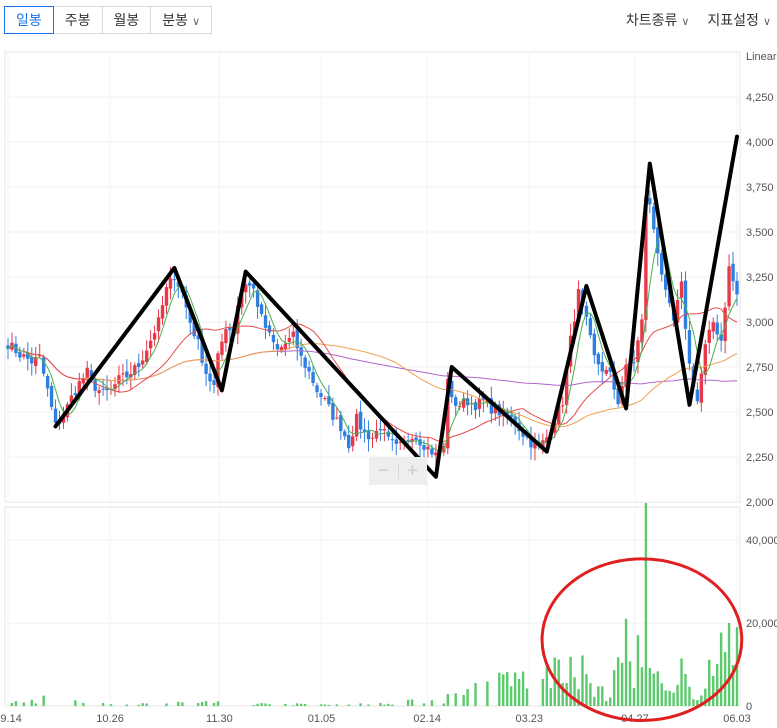 This screenshot has width=777, height=728. I want to click on price-tick-label: 3,750, so click(760, 188).